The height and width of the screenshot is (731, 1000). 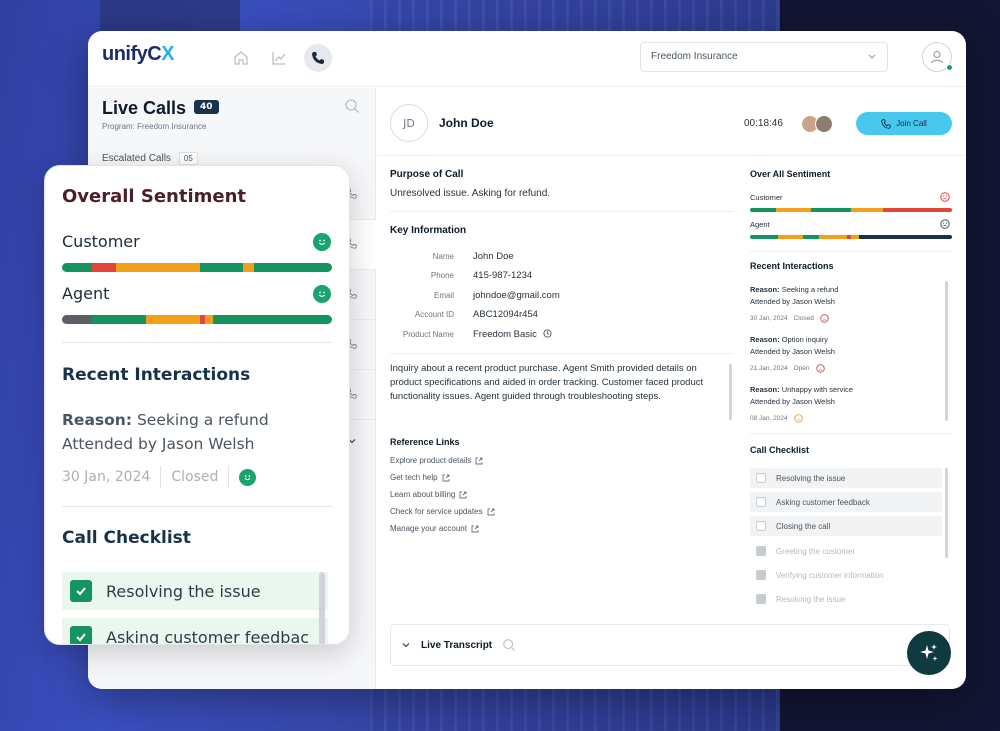 What do you see at coordinates (787, 368) in the screenshot?
I see `interaction-meta: 21 Jan, 2024 Open` at bounding box center [787, 368].